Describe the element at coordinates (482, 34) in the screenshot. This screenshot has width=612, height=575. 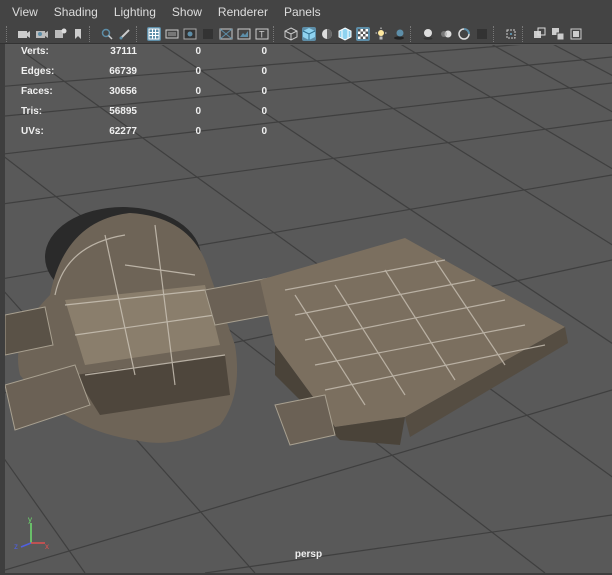
I see `depth-of-field-icon` at that location.